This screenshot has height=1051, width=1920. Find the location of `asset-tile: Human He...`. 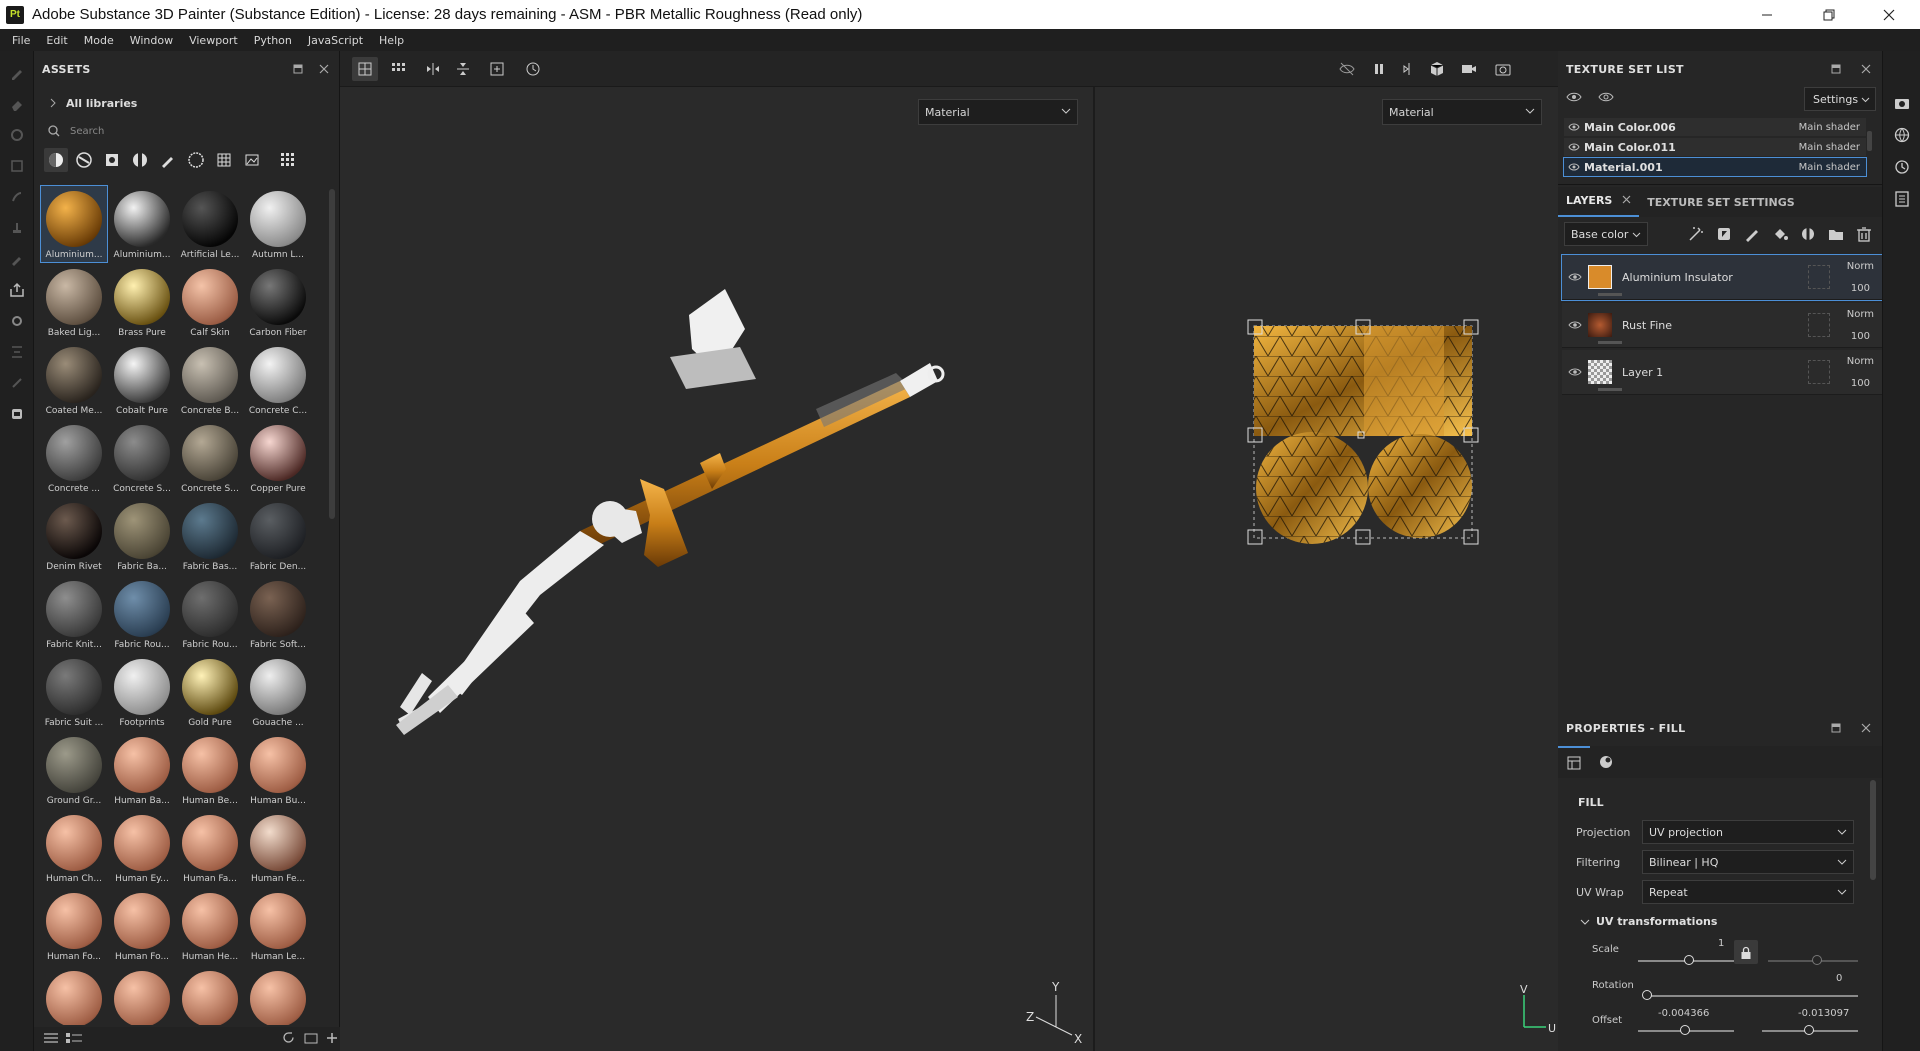

asset-tile: Human He... is located at coordinates (210, 926).